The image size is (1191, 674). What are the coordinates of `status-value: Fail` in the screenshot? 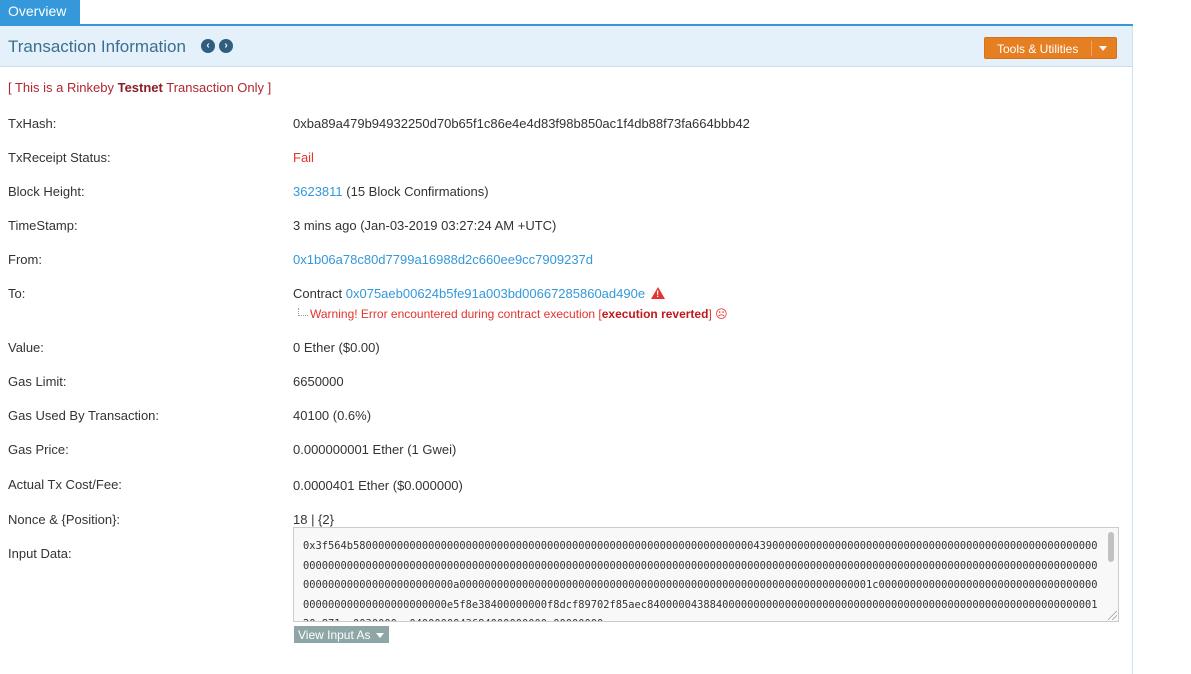 It's located at (303, 157).